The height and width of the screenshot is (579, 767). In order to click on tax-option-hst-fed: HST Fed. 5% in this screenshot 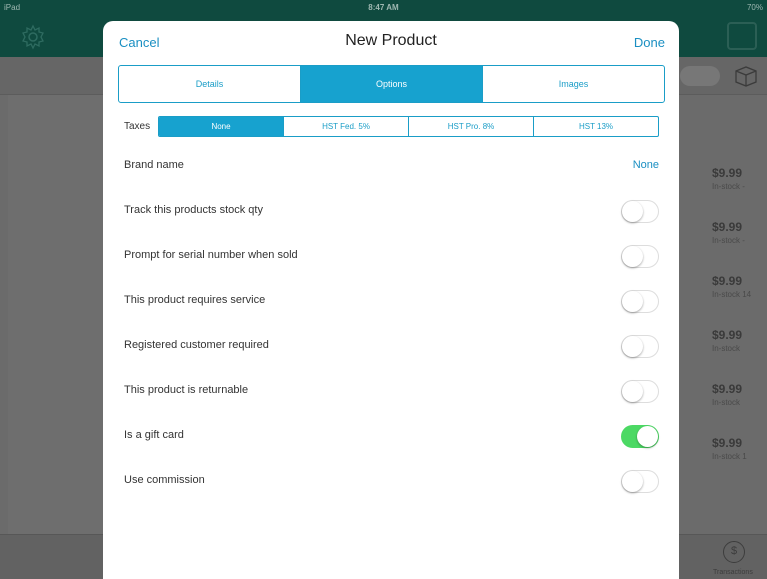, I will do `click(346, 126)`.